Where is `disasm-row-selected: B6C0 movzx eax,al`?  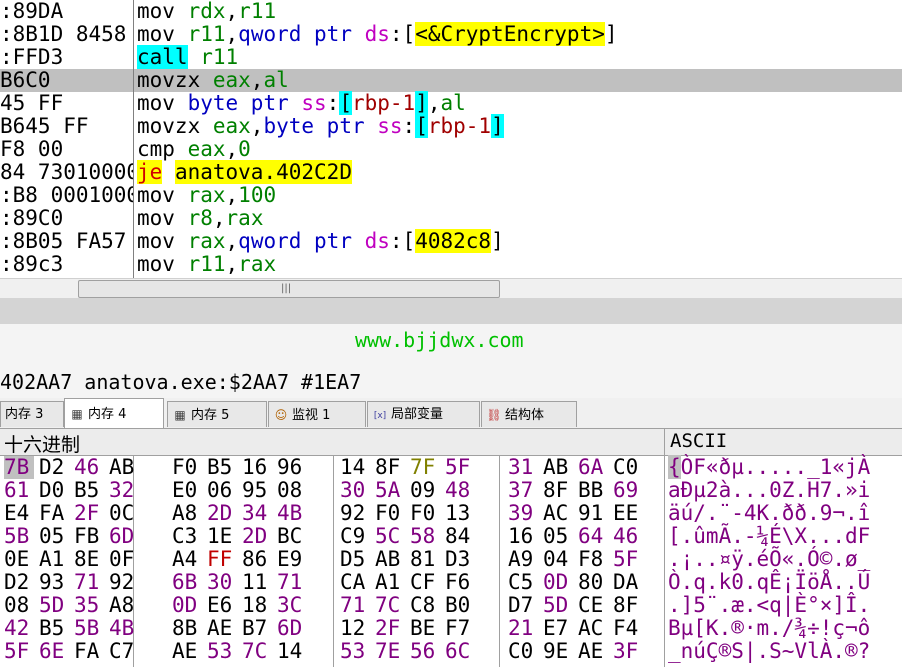 disasm-row-selected: B6C0 movzx eax,al is located at coordinates (451, 80).